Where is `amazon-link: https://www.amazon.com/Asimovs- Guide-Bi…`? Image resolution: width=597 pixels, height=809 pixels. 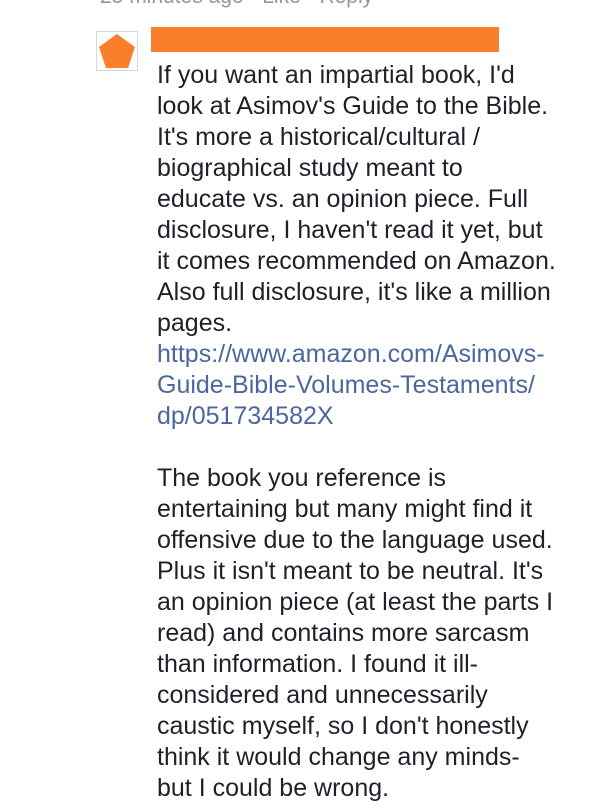 amazon-link: https://www.amazon.com/Asimovs- Guide-Bi… is located at coordinates (374, 385).